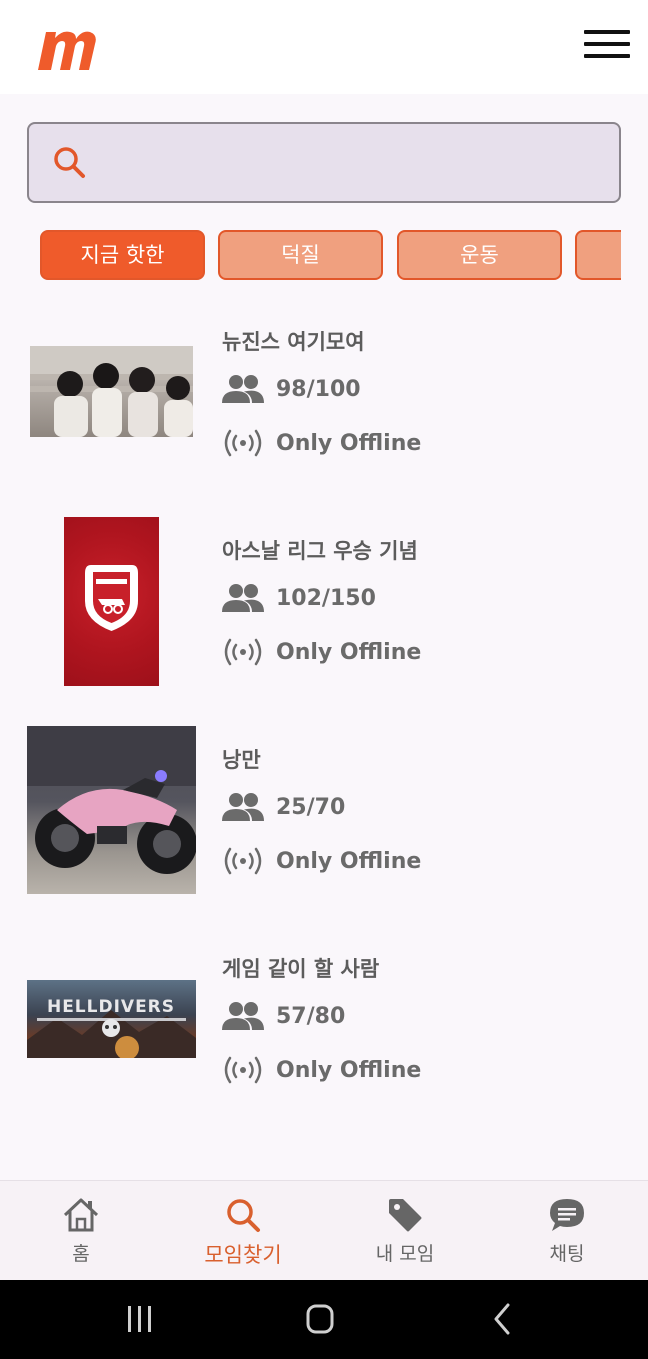 This screenshot has width=648, height=1359. What do you see at coordinates (502, 1319) in the screenshot?
I see `back-icon` at bounding box center [502, 1319].